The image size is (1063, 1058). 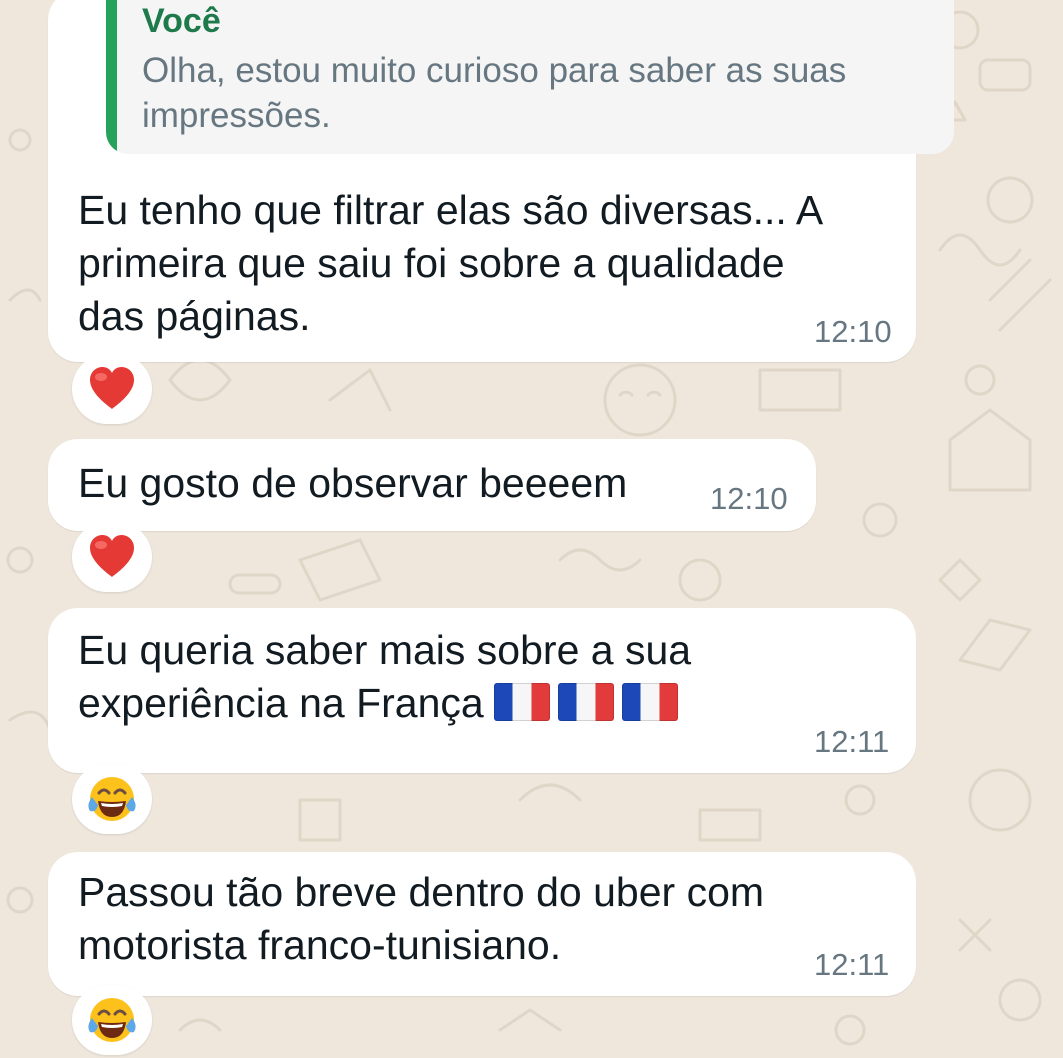 I want to click on message-bubble: Eu gosto de observar beeeem 12:10, so click(x=432, y=485).